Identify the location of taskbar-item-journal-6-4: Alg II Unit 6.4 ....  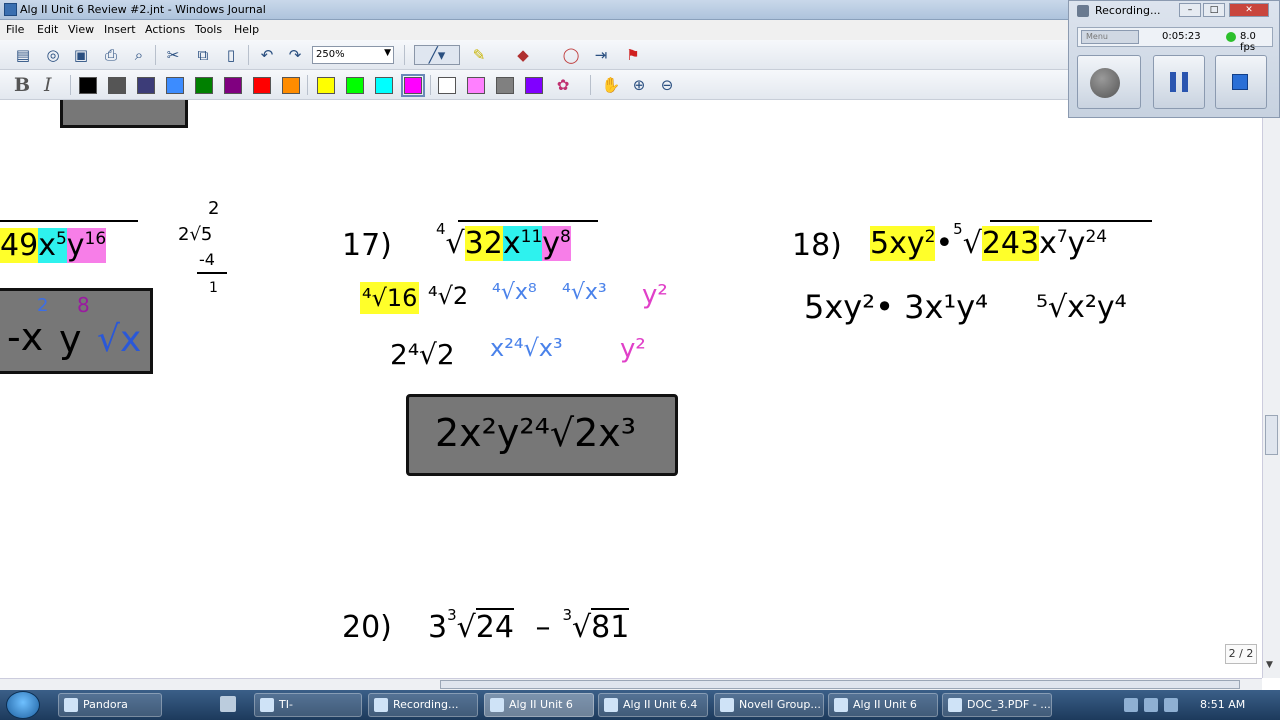
(653, 705).